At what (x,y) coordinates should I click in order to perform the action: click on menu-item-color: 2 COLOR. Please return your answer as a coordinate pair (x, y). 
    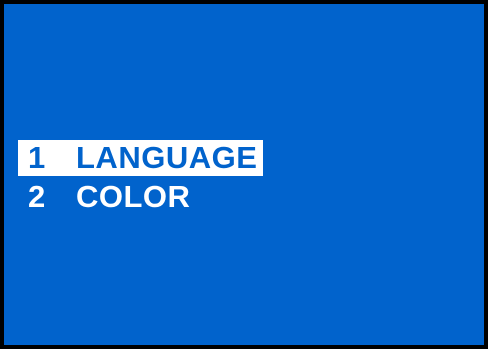
    Looking at the image, I should click on (140, 197).